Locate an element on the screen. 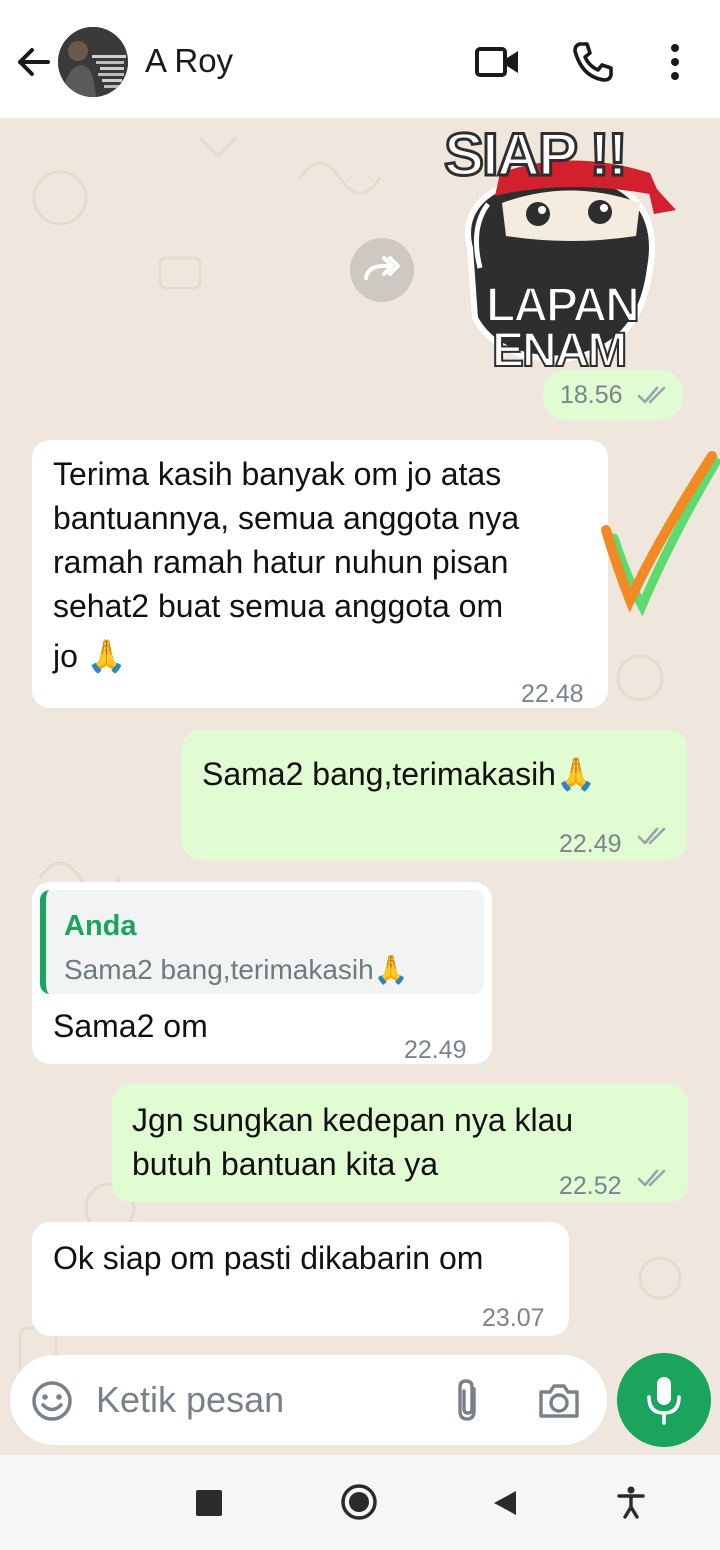  more-options-icon is located at coordinates (675, 62).